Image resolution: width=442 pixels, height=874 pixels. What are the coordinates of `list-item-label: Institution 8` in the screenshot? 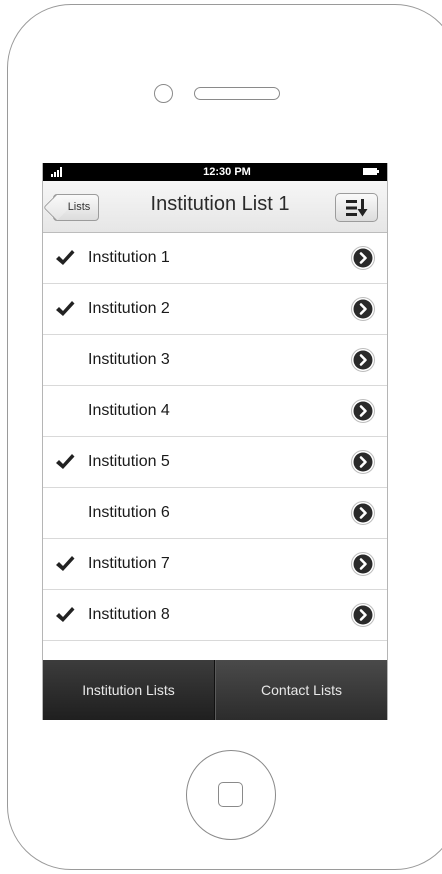 It's located at (129, 614).